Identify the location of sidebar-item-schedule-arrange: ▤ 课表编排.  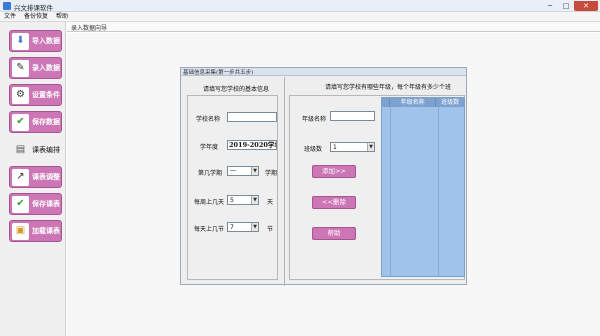
(35, 150).